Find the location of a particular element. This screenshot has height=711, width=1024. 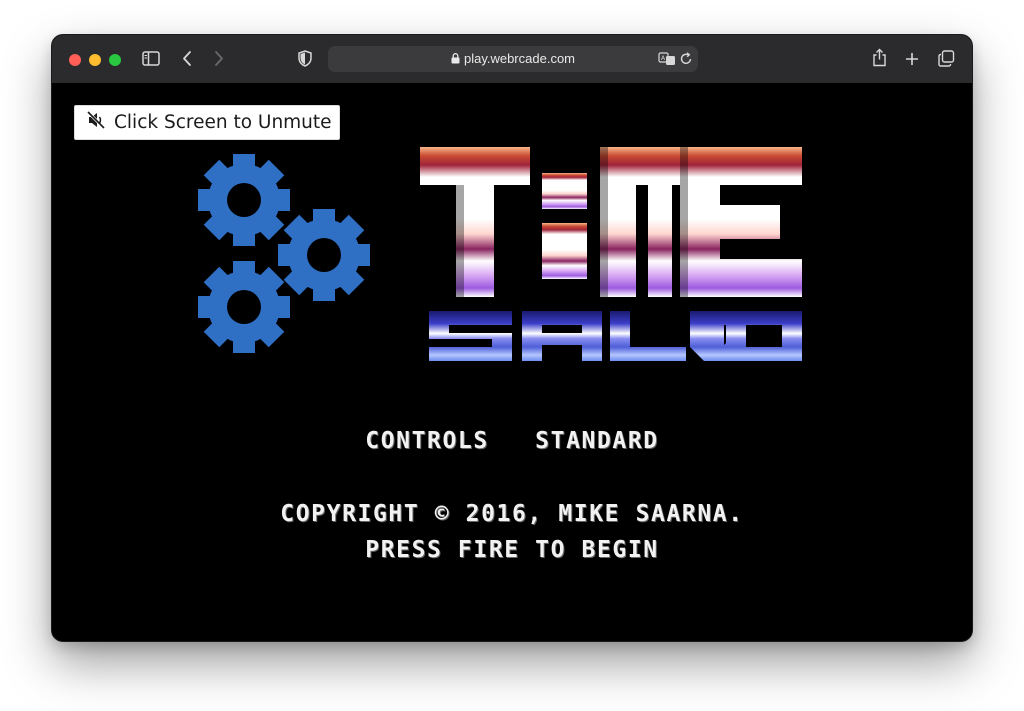

tabs-overview-icon is located at coordinates (946, 60).